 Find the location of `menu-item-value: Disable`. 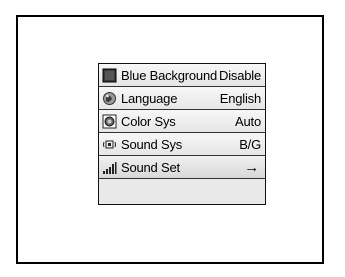

menu-item-value: Disable is located at coordinates (240, 75).